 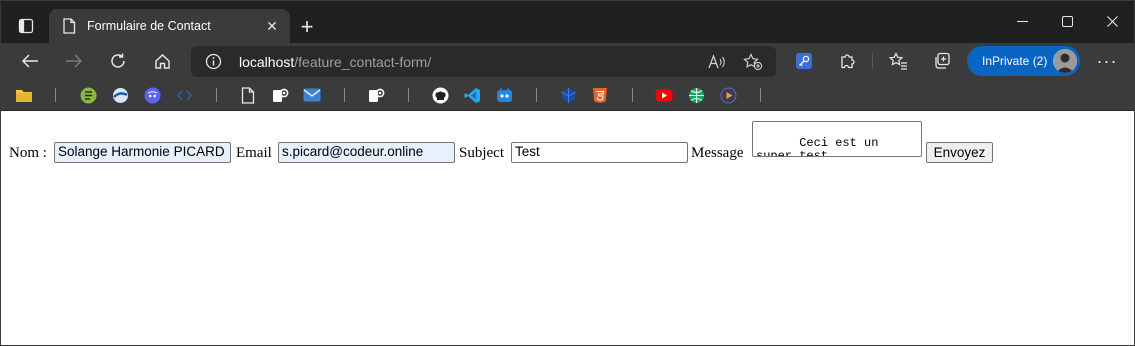 What do you see at coordinates (184, 95) in the screenshot?
I see `code-icon` at bounding box center [184, 95].